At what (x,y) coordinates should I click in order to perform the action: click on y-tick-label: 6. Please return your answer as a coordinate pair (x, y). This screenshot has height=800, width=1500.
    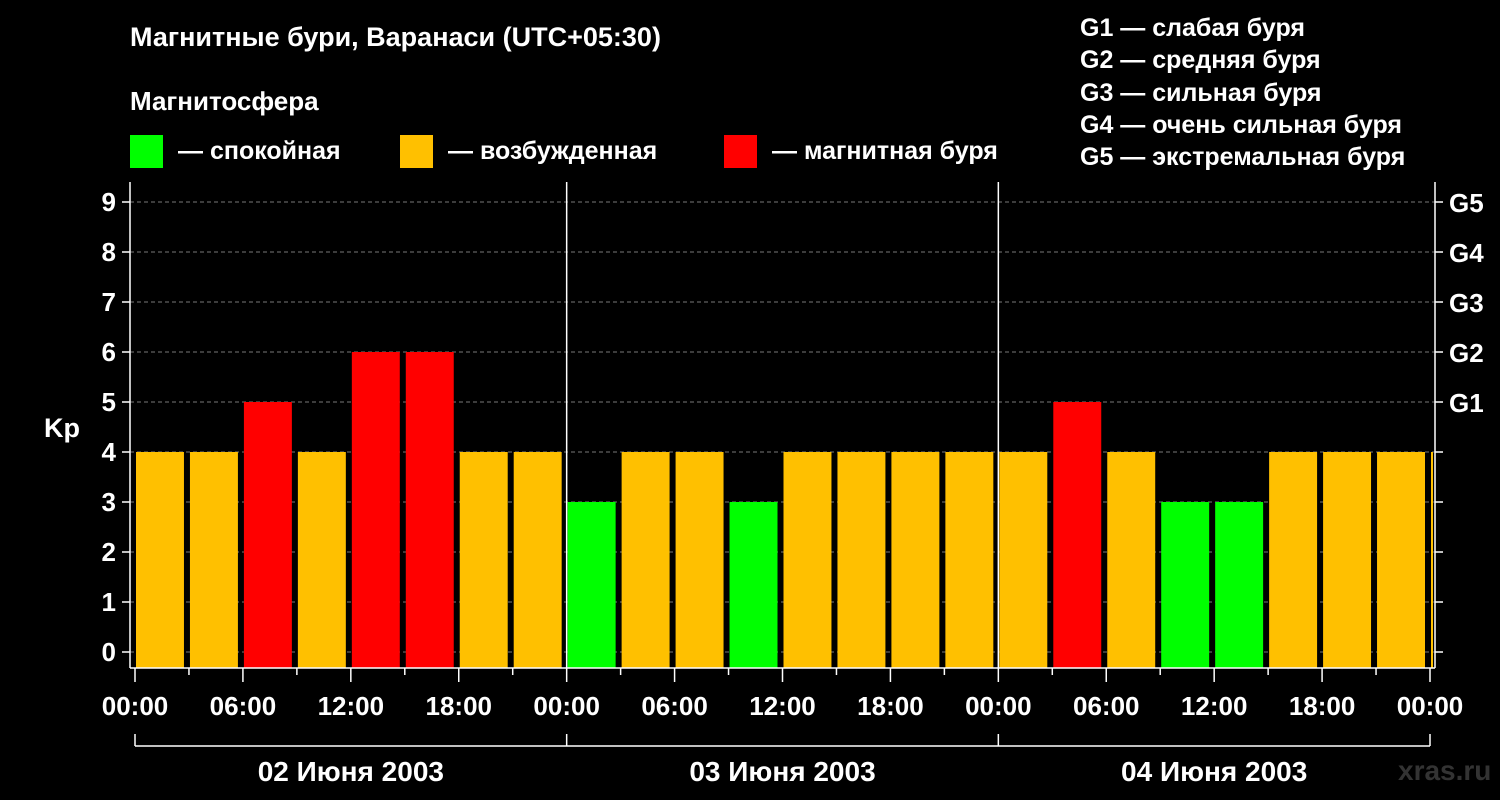
    Looking at the image, I should click on (109, 352).